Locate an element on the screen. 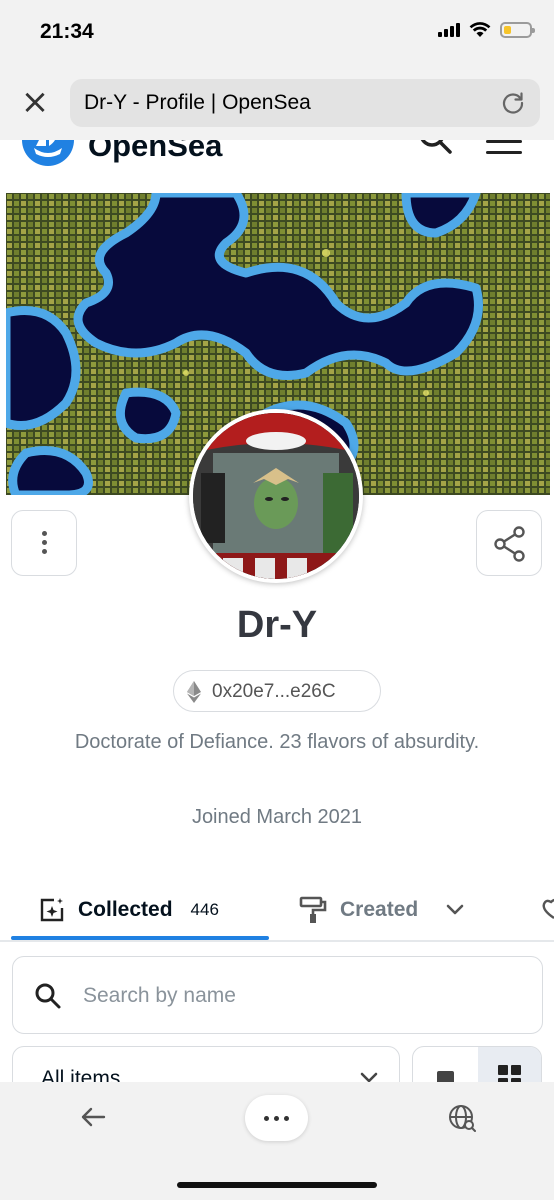 The height and width of the screenshot is (1200, 554). share-icon is located at coordinates (509, 544).